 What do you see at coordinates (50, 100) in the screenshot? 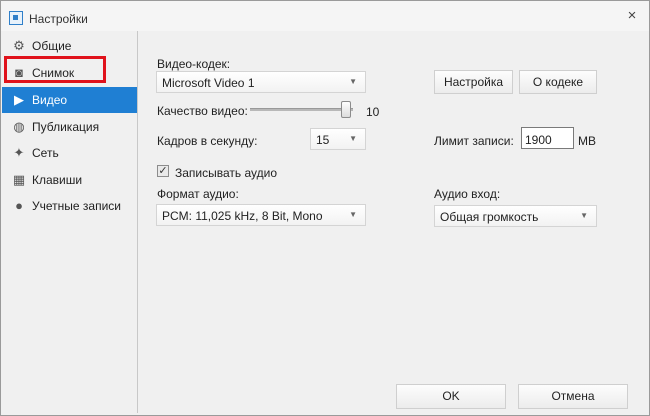
I see `sidebar-item-label: Видео` at bounding box center [50, 100].